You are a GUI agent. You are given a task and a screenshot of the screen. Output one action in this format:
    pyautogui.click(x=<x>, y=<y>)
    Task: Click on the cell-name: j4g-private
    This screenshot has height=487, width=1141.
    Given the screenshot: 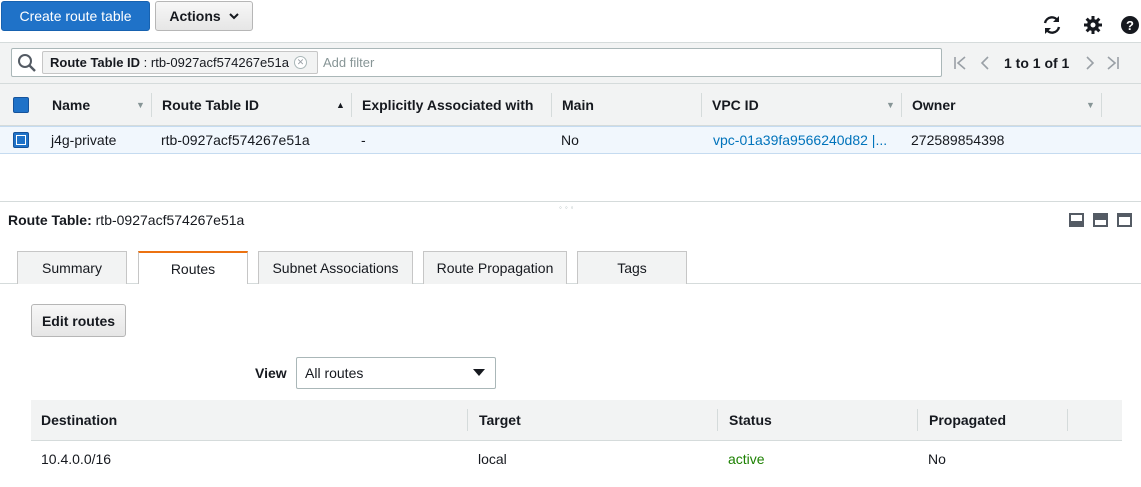 What is the action you would take?
    pyautogui.click(x=84, y=140)
    